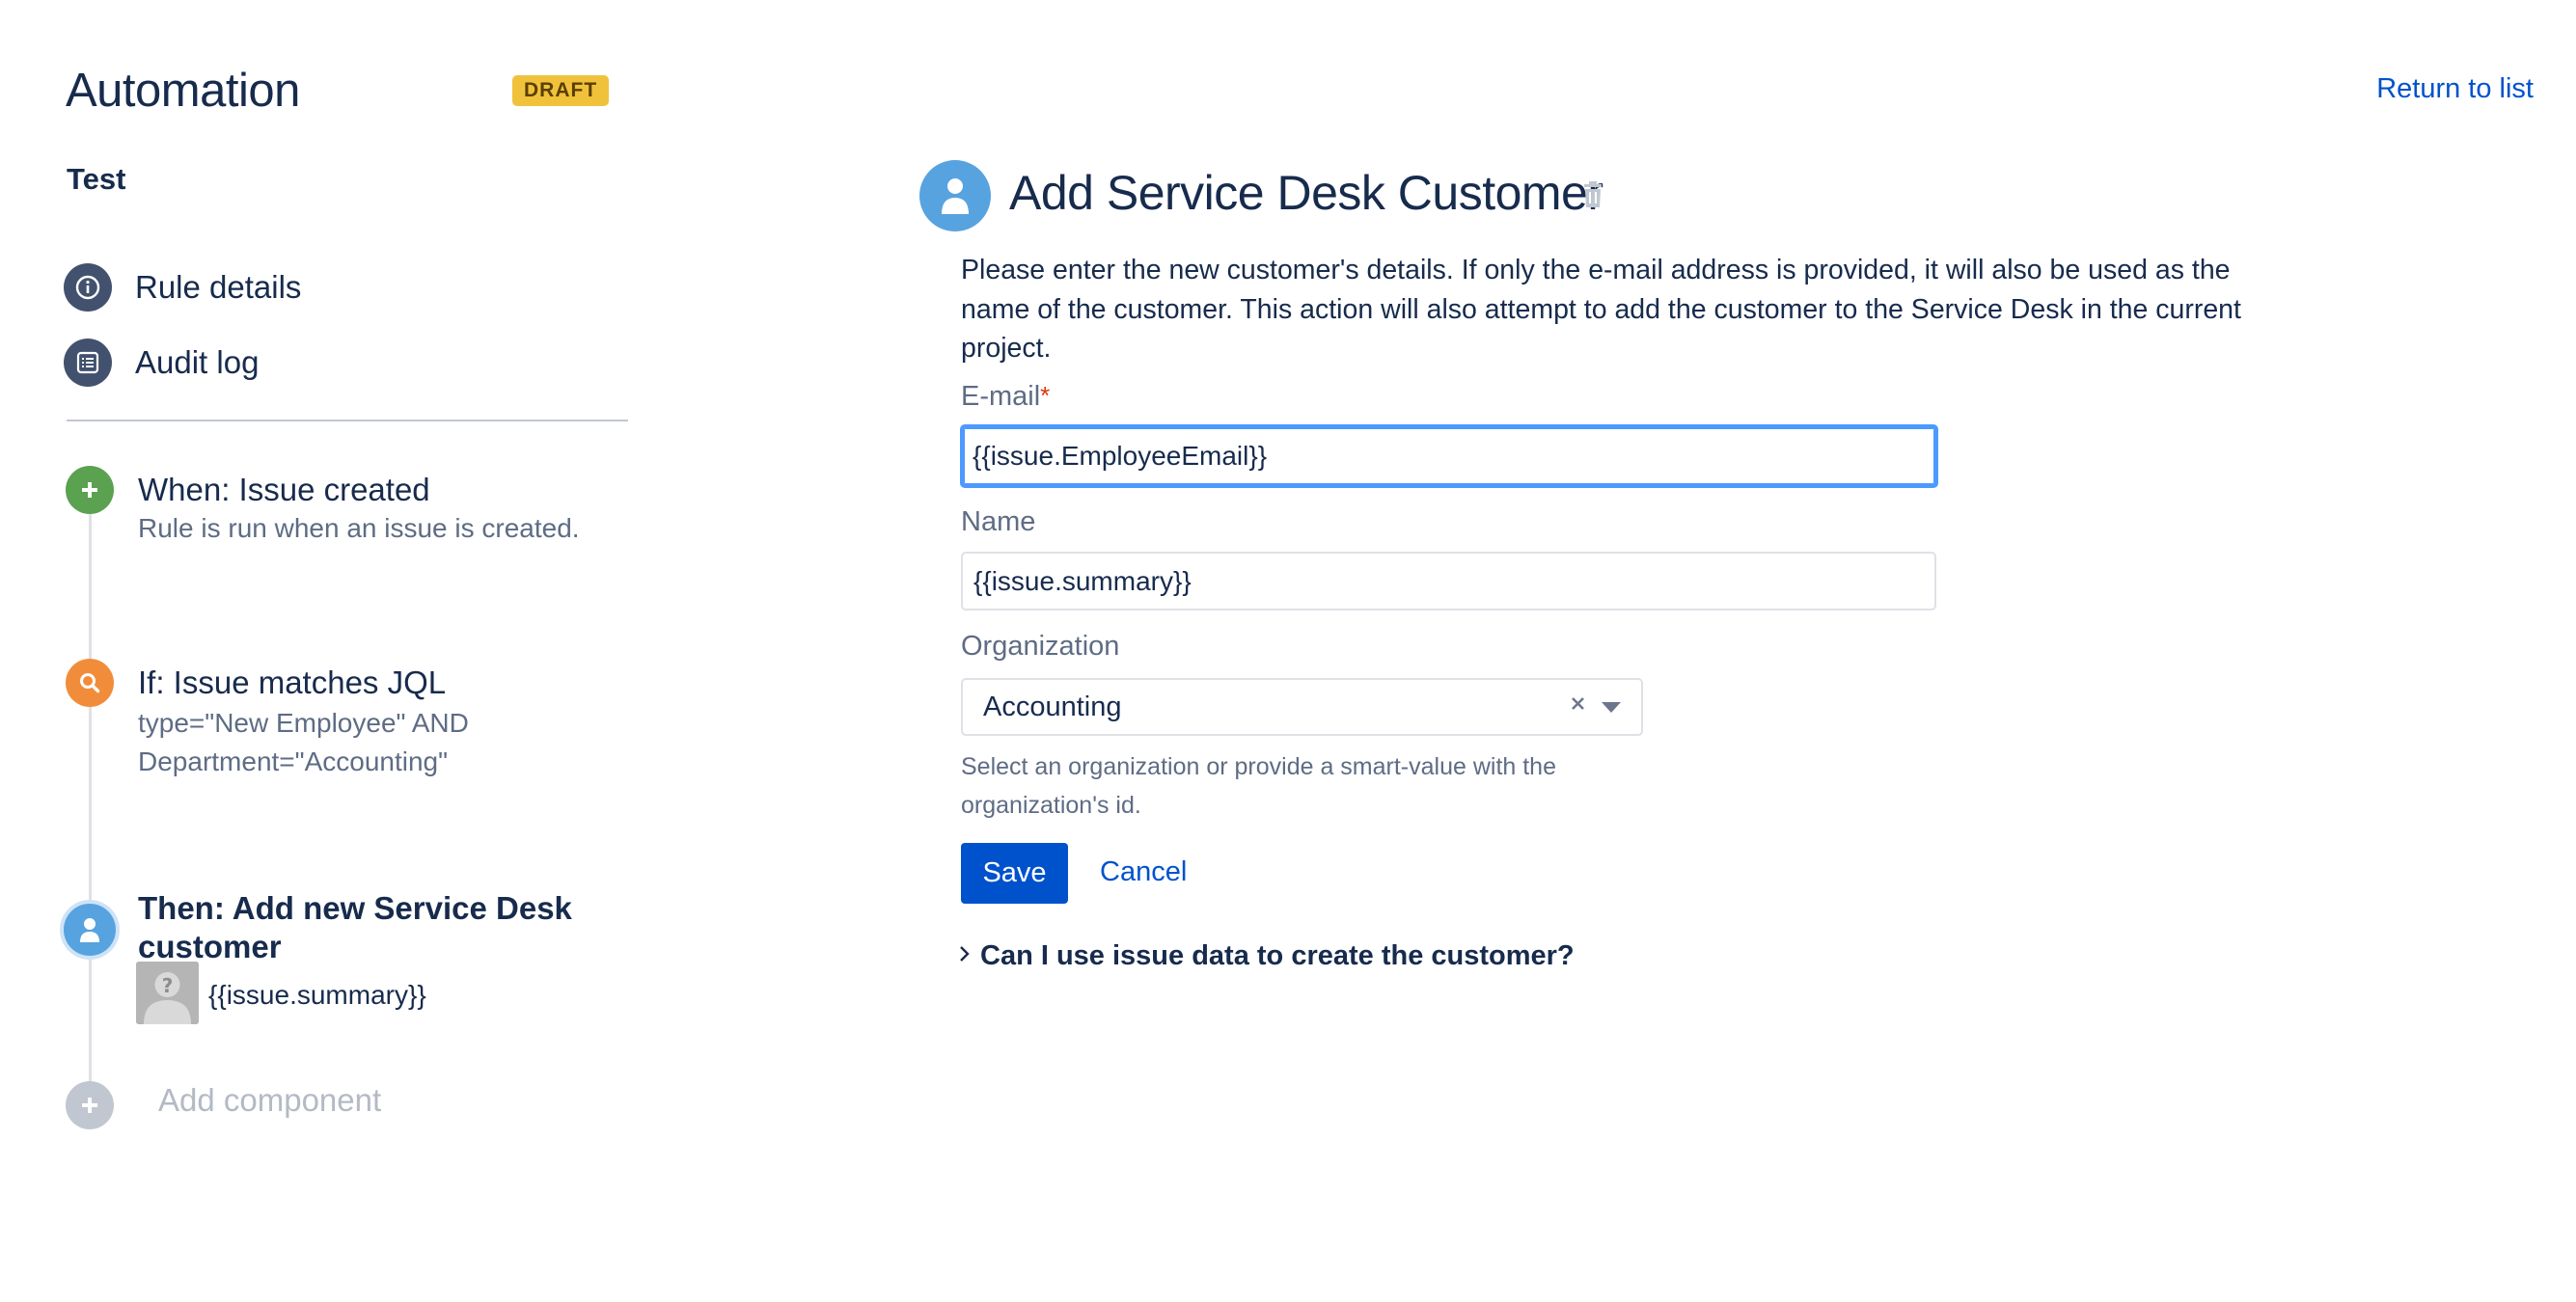 The width and height of the screenshot is (2576, 1302). I want to click on draft-badge: DRAFT, so click(561, 90).